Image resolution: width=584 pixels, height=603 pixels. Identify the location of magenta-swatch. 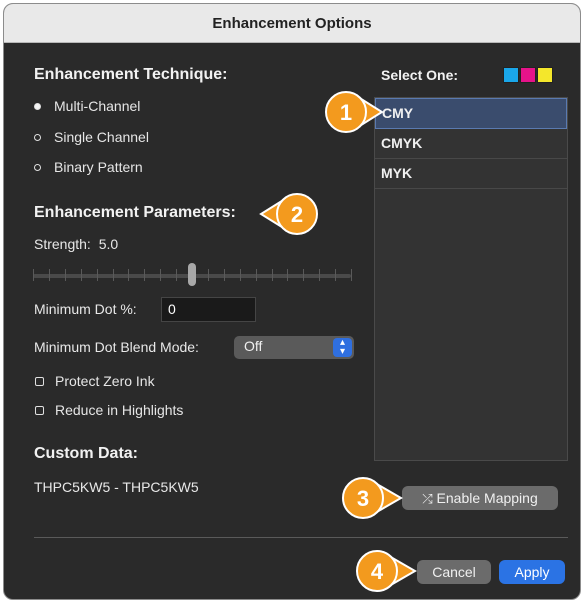
(528, 75).